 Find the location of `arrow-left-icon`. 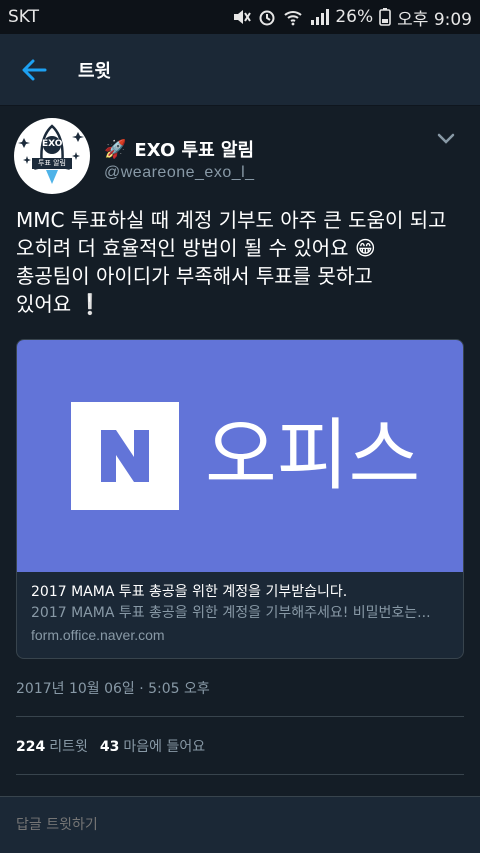

arrow-left-icon is located at coordinates (34, 69).